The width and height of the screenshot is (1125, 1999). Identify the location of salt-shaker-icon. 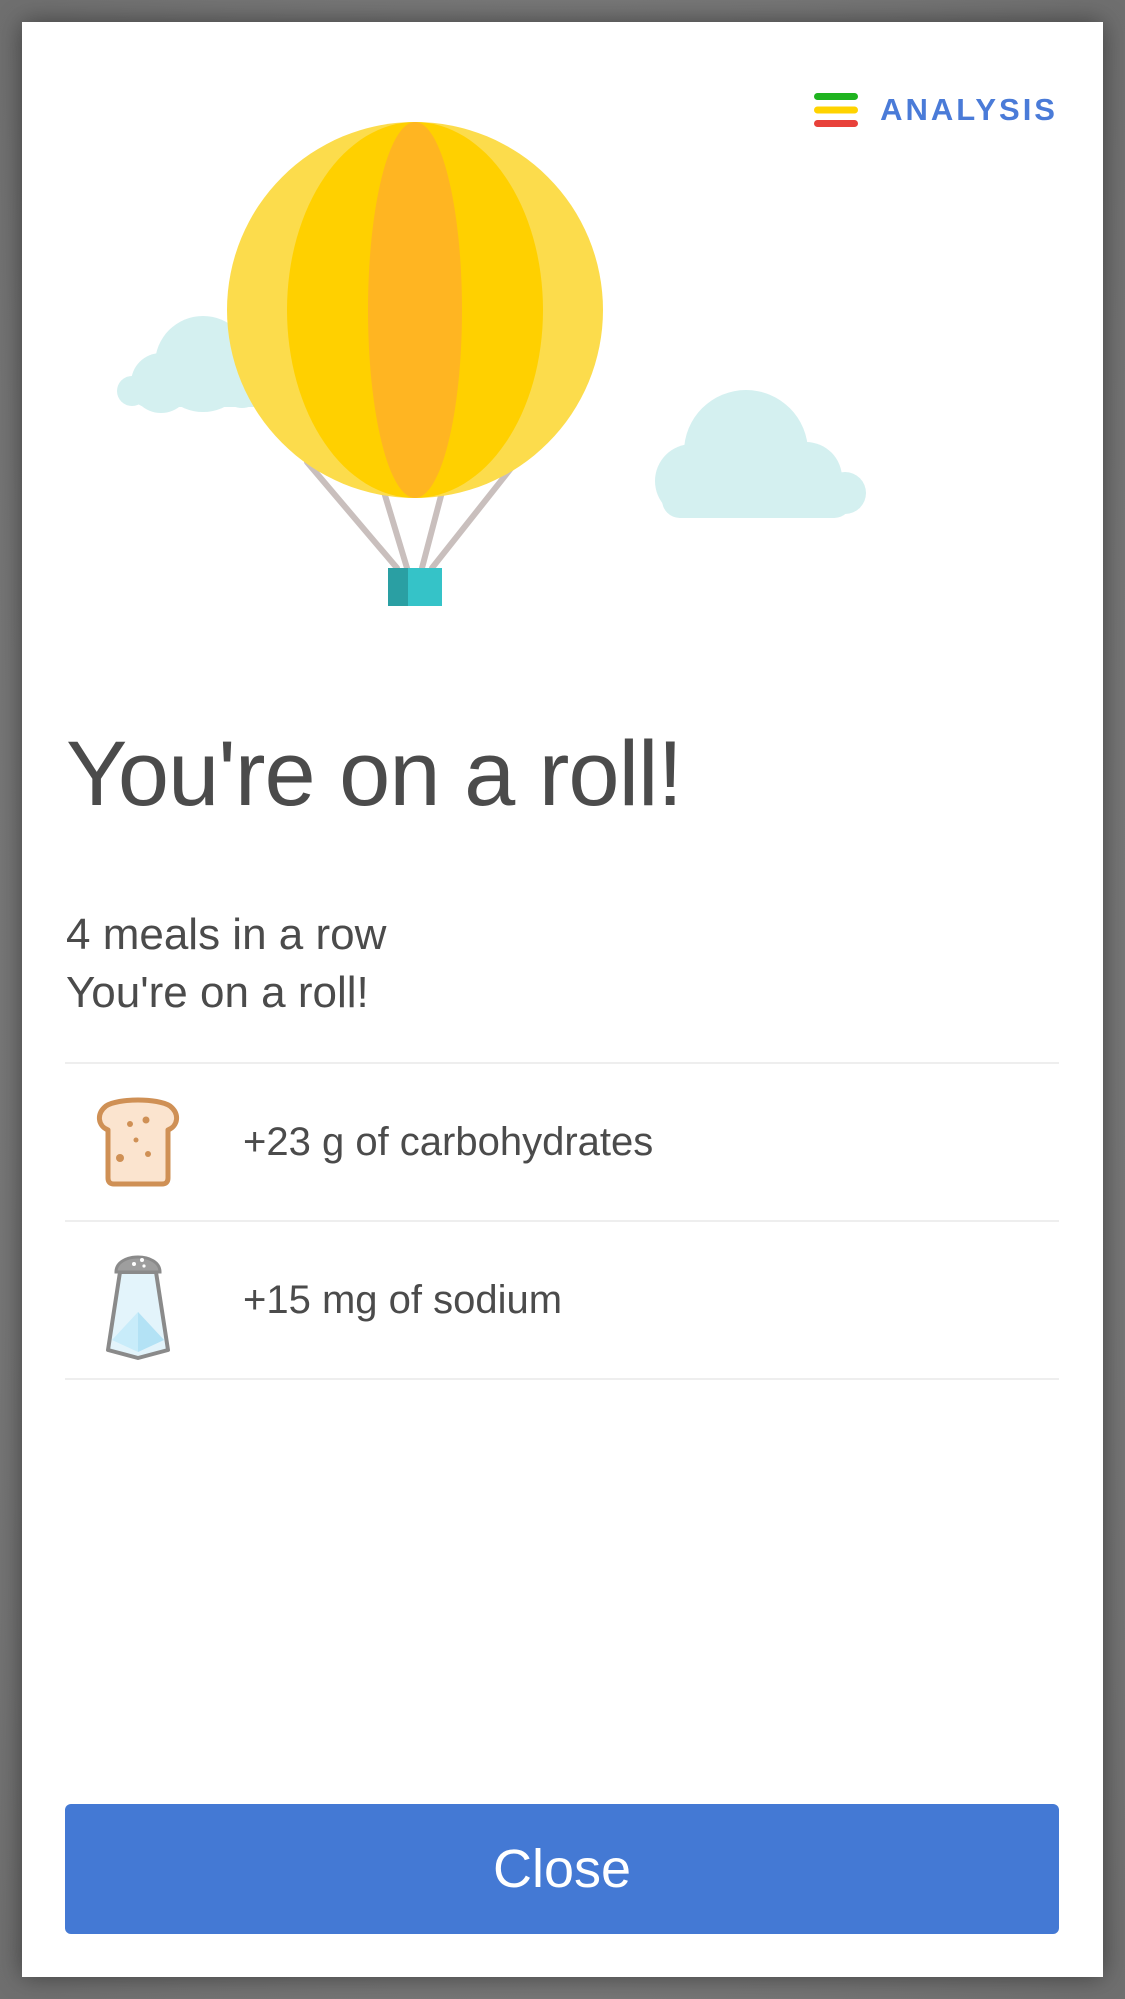
(138, 1300).